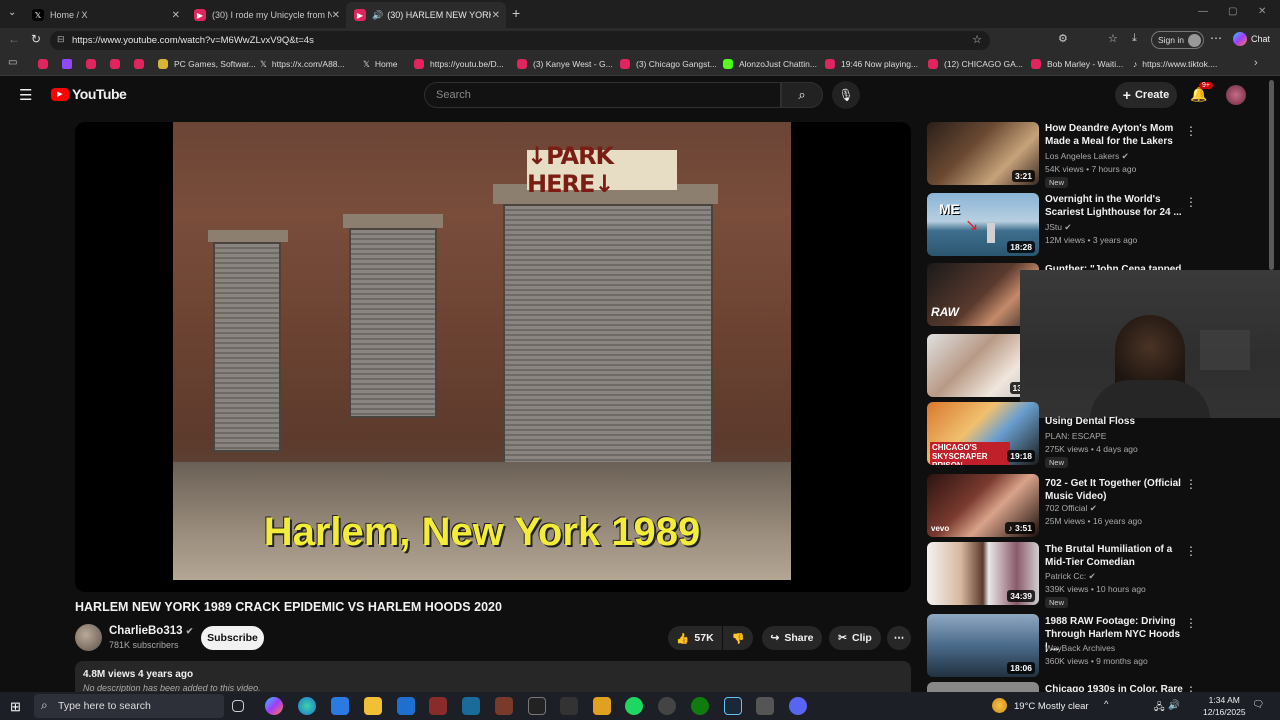 Image resolution: width=1280 pixels, height=720 pixels. I want to click on tray-chevron-icon: ^, so click(1106, 704).